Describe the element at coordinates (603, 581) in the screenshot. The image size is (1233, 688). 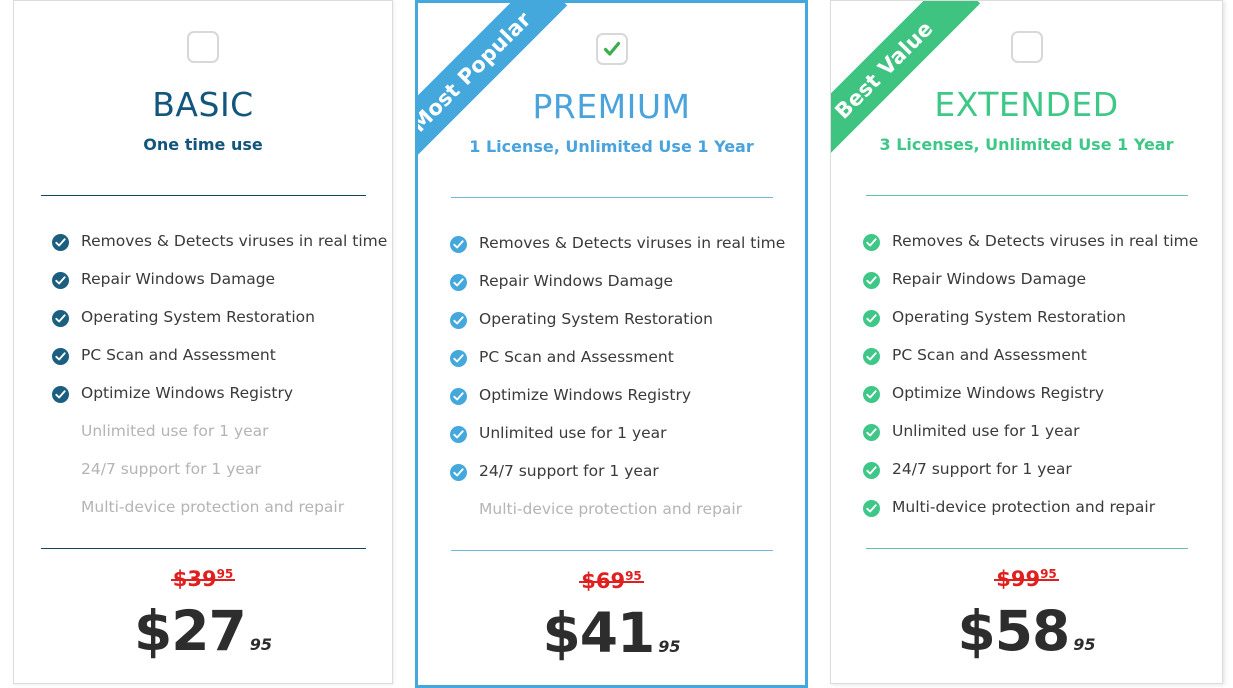
I see `old-price-value: $69` at that location.